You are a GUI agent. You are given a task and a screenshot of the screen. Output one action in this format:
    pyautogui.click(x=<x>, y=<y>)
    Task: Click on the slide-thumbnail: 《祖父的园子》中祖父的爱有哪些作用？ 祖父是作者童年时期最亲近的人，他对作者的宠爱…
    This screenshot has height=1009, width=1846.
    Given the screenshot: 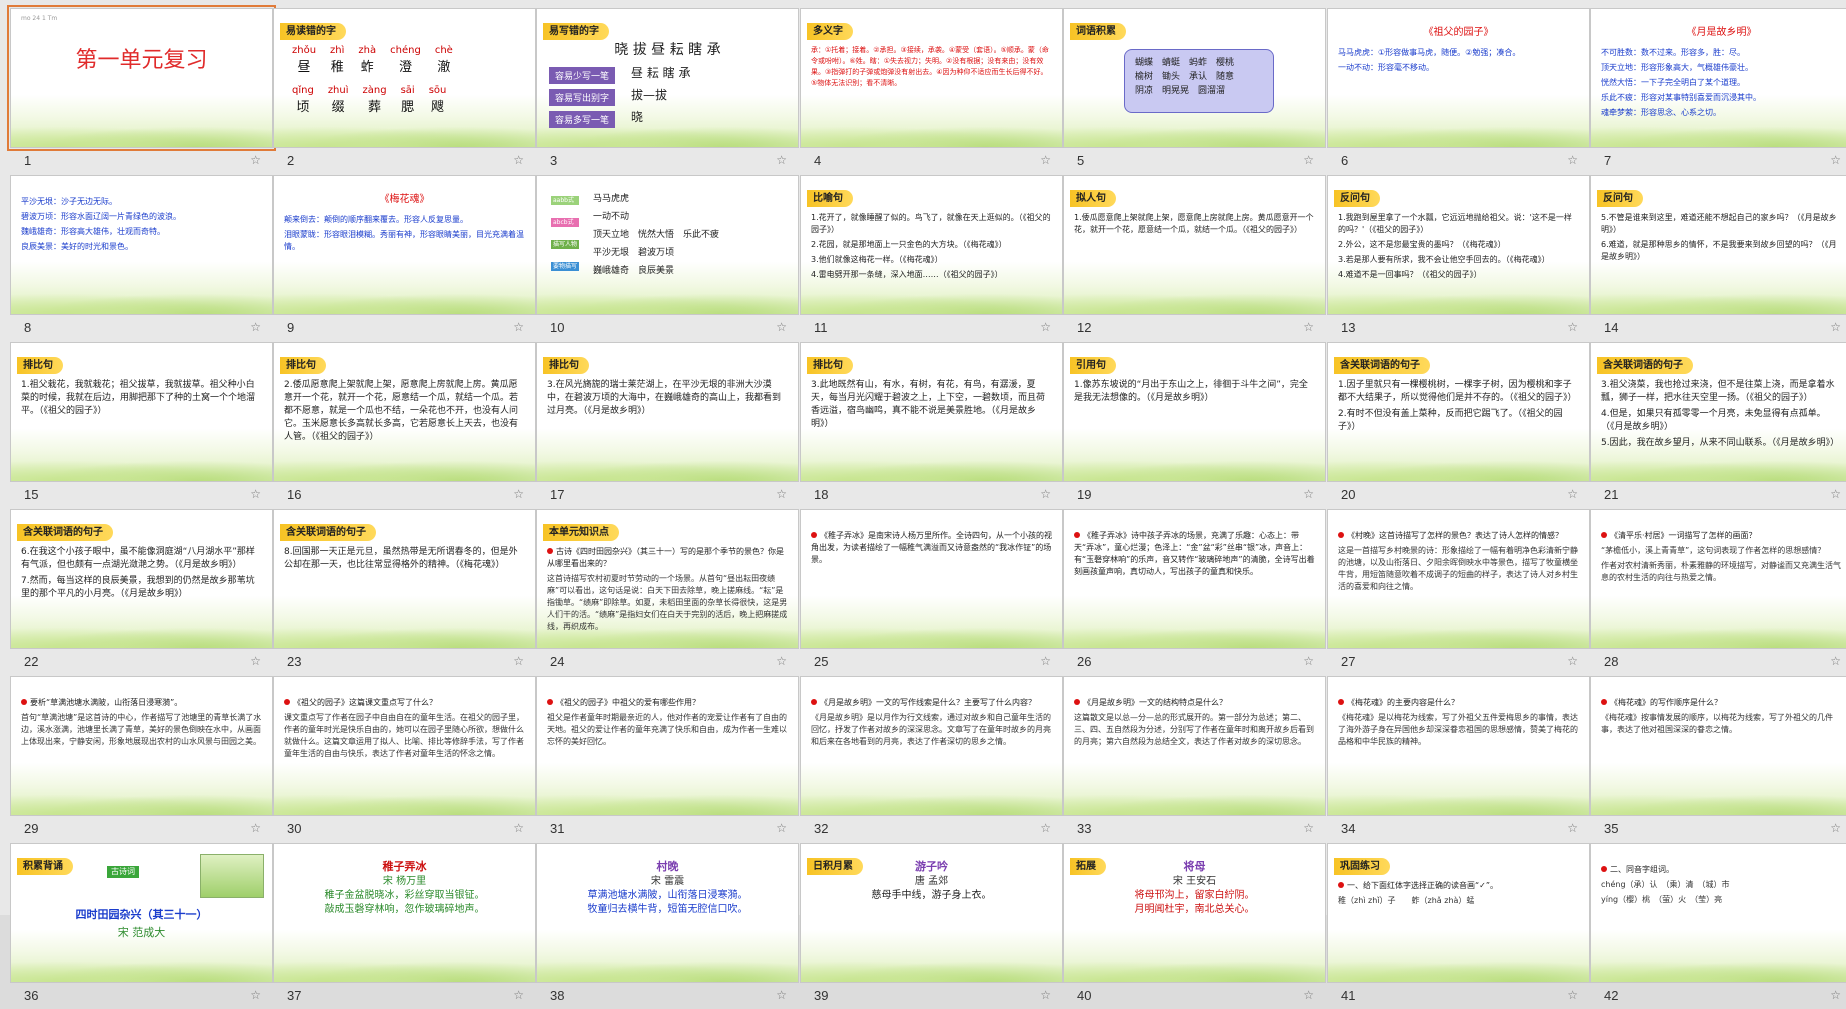 What is the action you would take?
    pyautogui.click(x=667, y=746)
    